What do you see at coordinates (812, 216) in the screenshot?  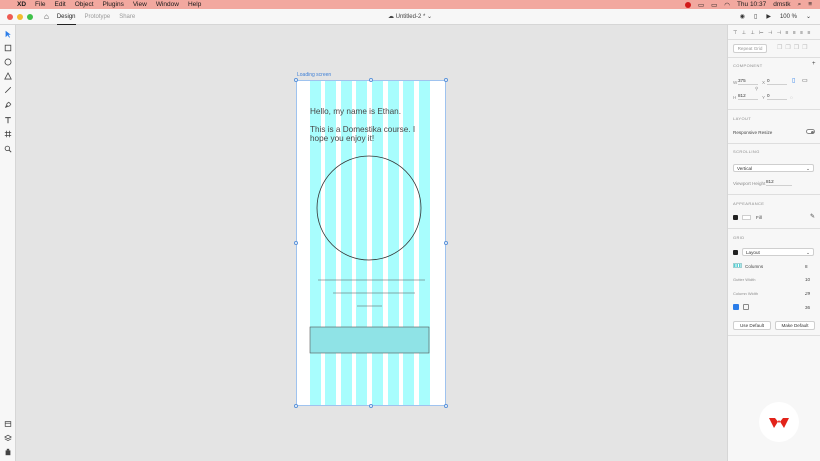 I see `eyedropper-icon: ✎` at bounding box center [812, 216].